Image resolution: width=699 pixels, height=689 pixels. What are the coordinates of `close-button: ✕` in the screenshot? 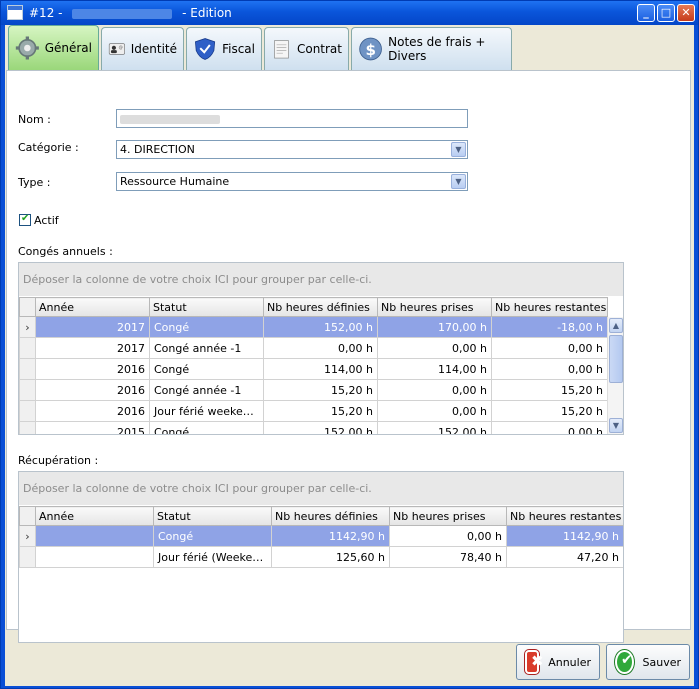 It's located at (686, 13).